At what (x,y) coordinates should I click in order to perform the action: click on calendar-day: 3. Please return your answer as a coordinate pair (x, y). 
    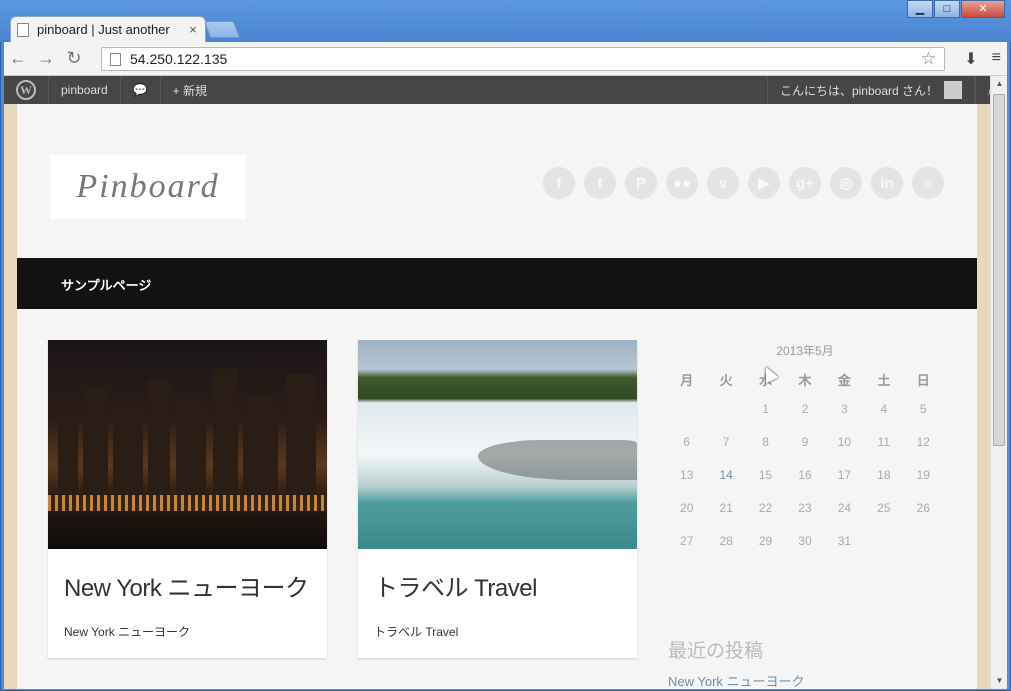
    Looking at the image, I should click on (844, 408).